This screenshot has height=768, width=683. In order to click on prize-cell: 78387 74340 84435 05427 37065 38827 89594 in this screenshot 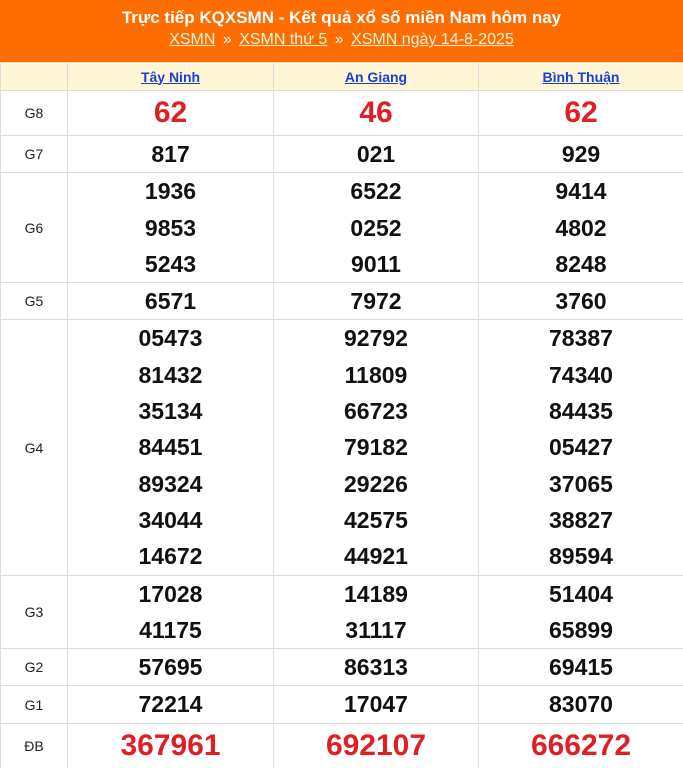, I will do `click(580, 447)`.